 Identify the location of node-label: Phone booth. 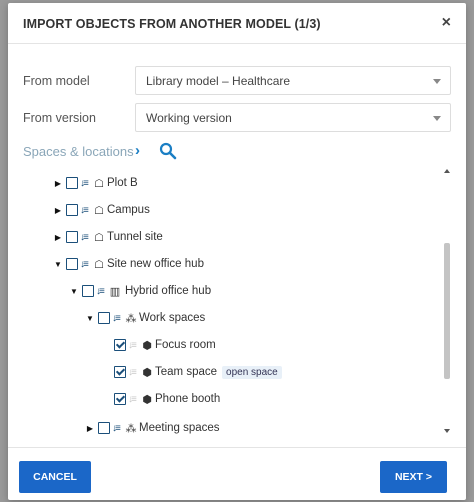
(188, 399).